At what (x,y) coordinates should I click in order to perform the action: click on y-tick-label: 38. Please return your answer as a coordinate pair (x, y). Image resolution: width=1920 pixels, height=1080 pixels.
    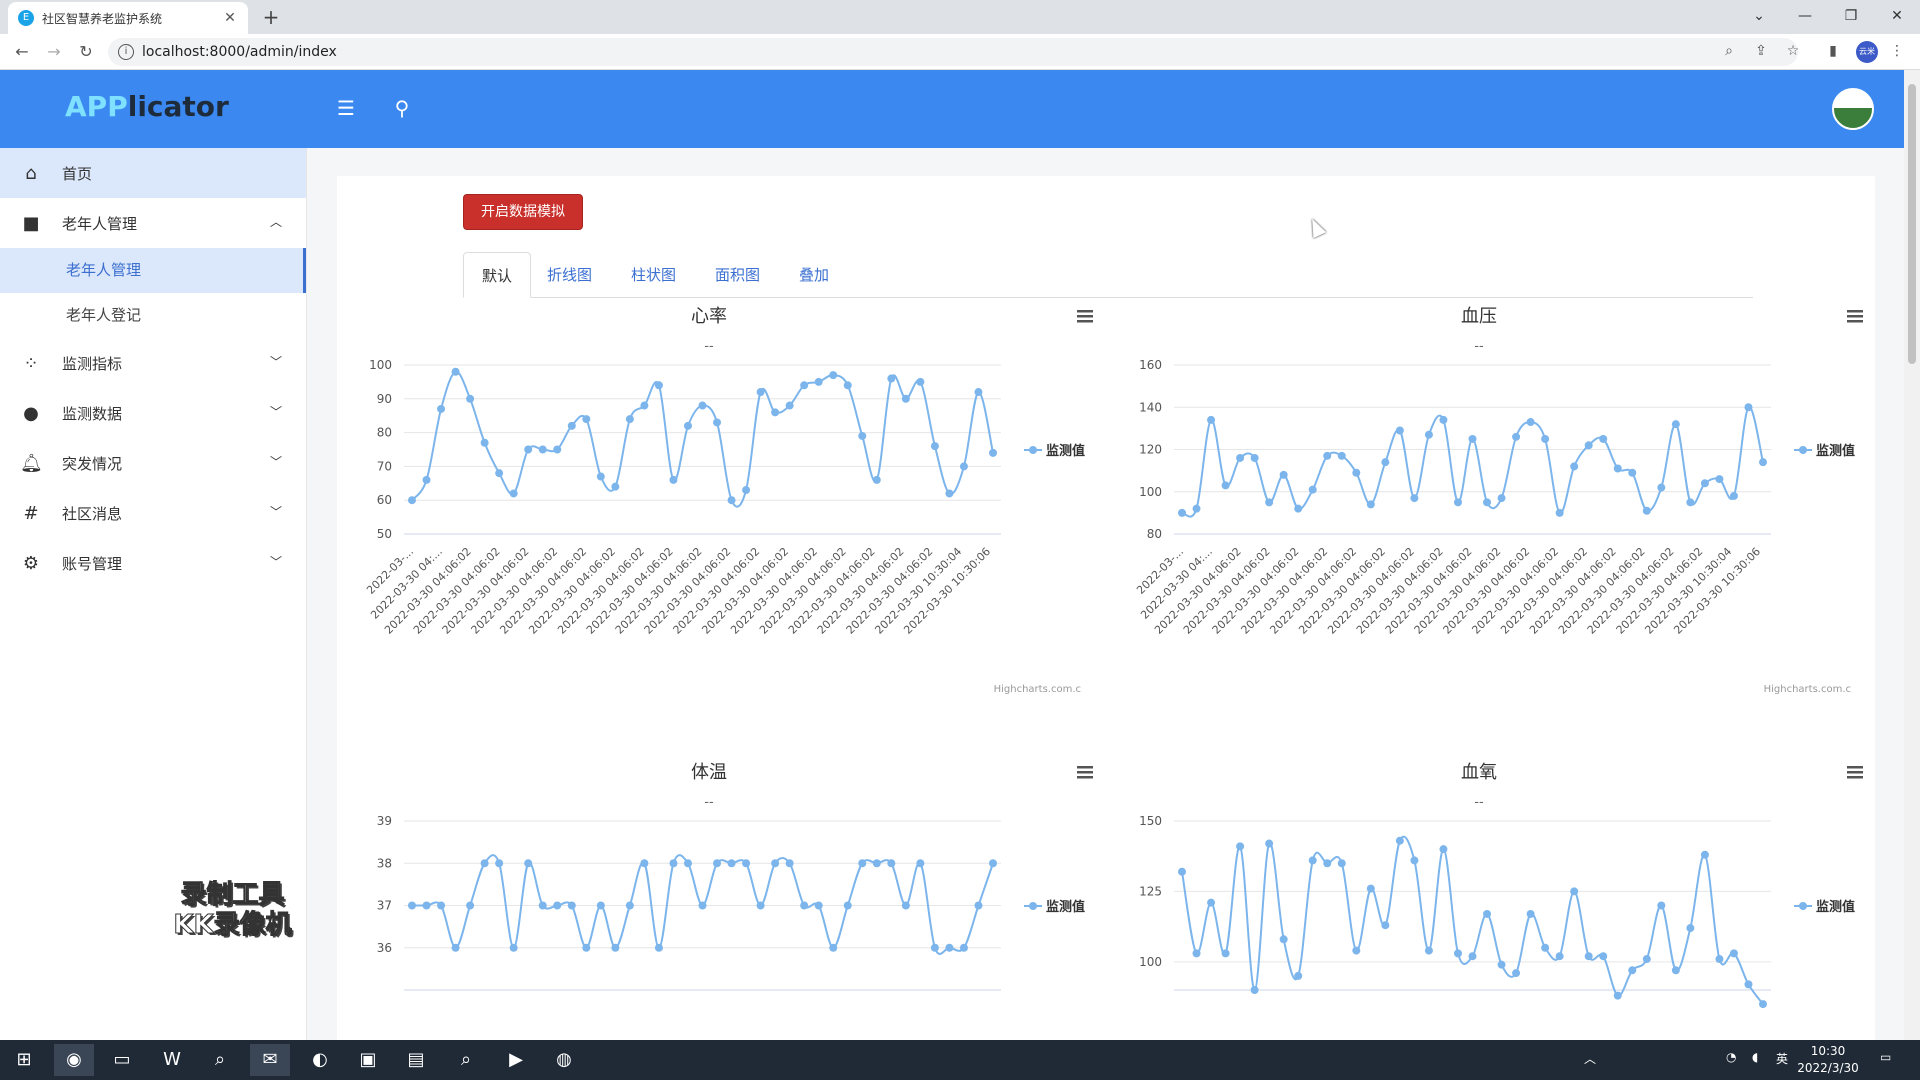
    Looking at the image, I should click on (384, 863).